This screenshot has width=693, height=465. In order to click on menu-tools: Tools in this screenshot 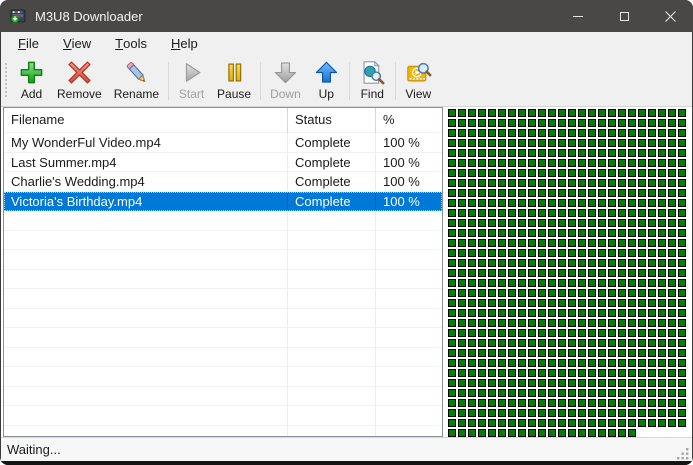, I will do `click(131, 43)`.